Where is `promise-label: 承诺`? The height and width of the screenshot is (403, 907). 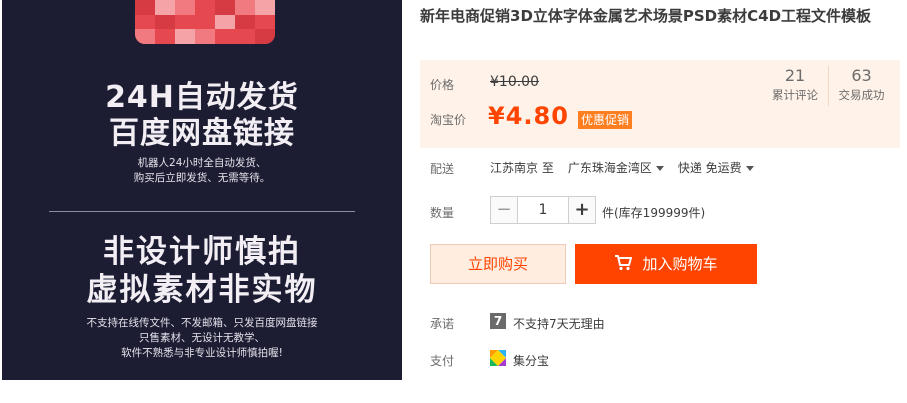 promise-label: 承诺 is located at coordinates (442, 324).